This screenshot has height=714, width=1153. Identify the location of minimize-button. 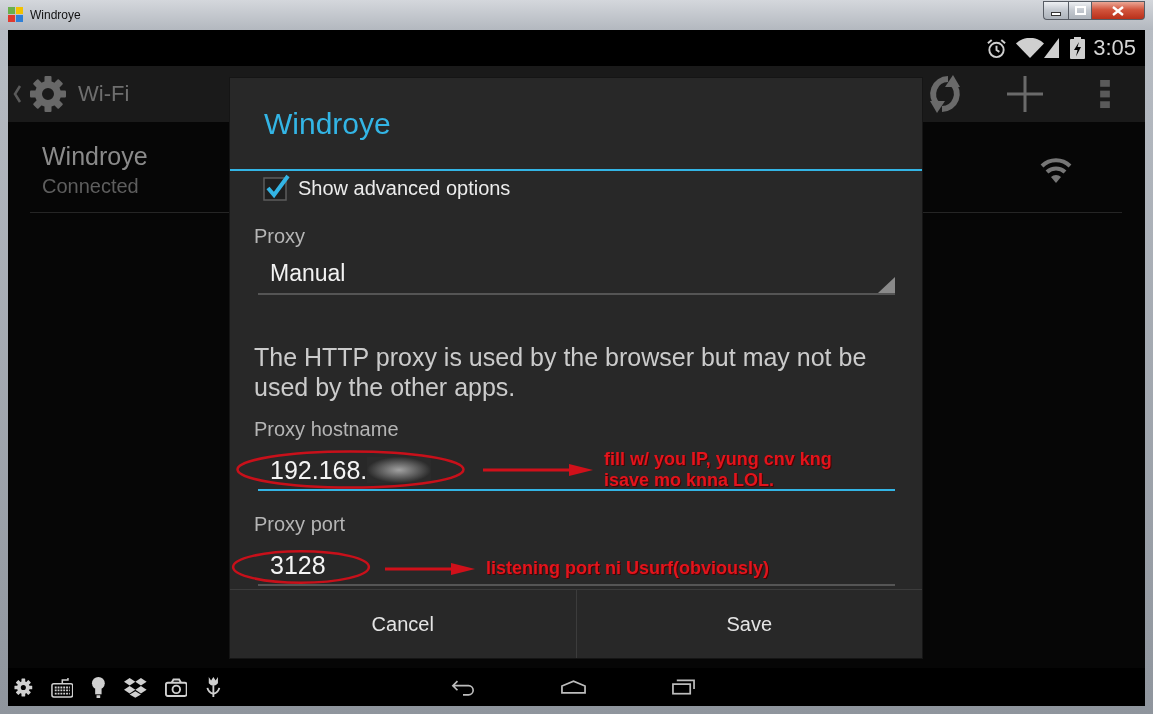
(1055, 10).